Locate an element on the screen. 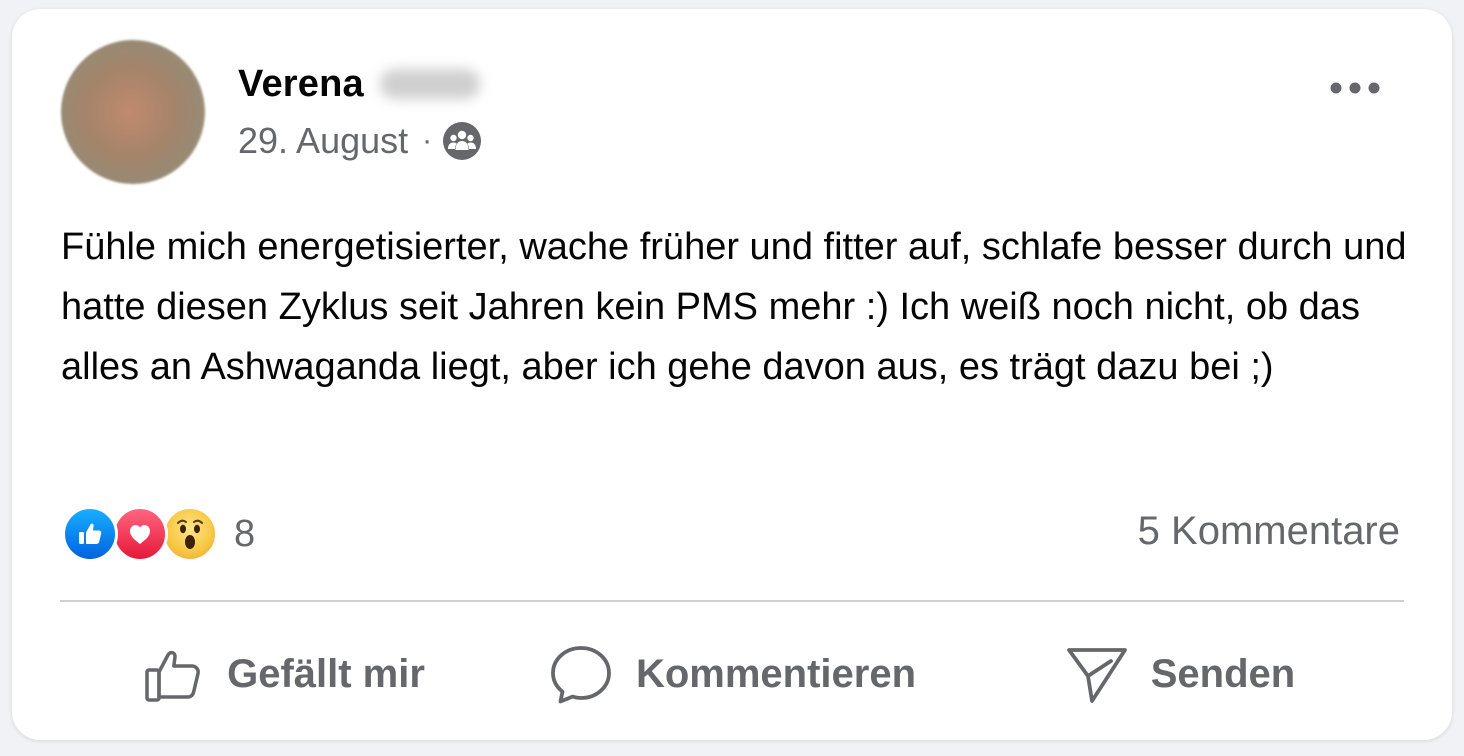 The width and height of the screenshot is (1464, 756). like-button: Gefällt mir is located at coordinates (284, 674).